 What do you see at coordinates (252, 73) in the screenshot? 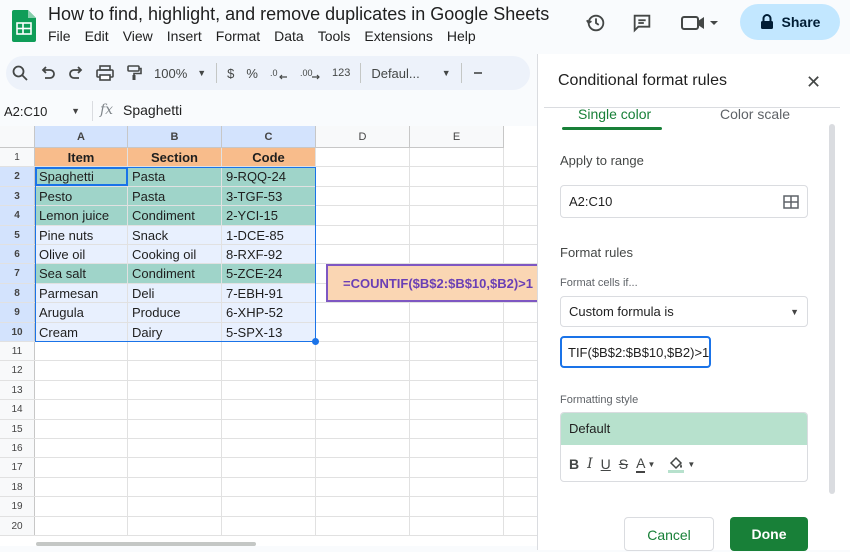
I see `percent-format-button: %` at bounding box center [252, 73].